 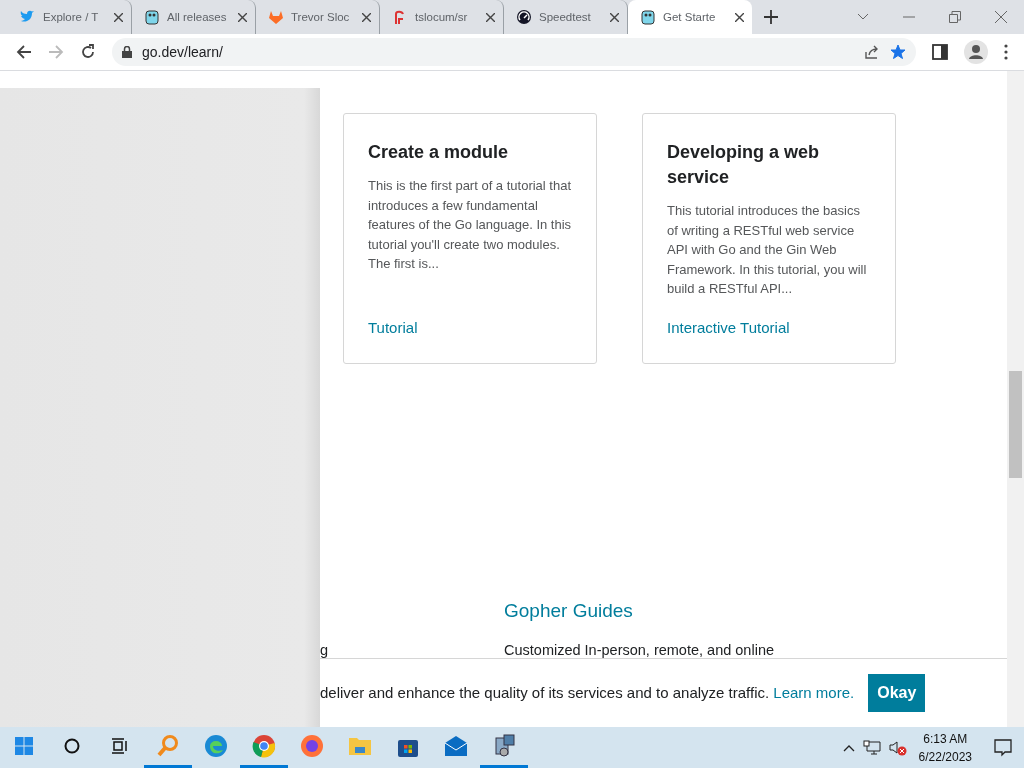 What do you see at coordinates (897, 692) in the screenshot?
I see `okay-button: Okay` at bounding box center [897, 692].